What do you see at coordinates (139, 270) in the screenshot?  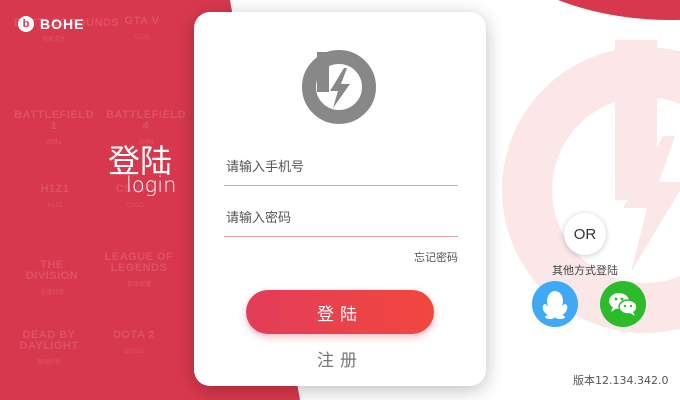 I see `game-logo: LEAGUE OF LEGENDS 英雄联盟` at bounding box center [139, 270].